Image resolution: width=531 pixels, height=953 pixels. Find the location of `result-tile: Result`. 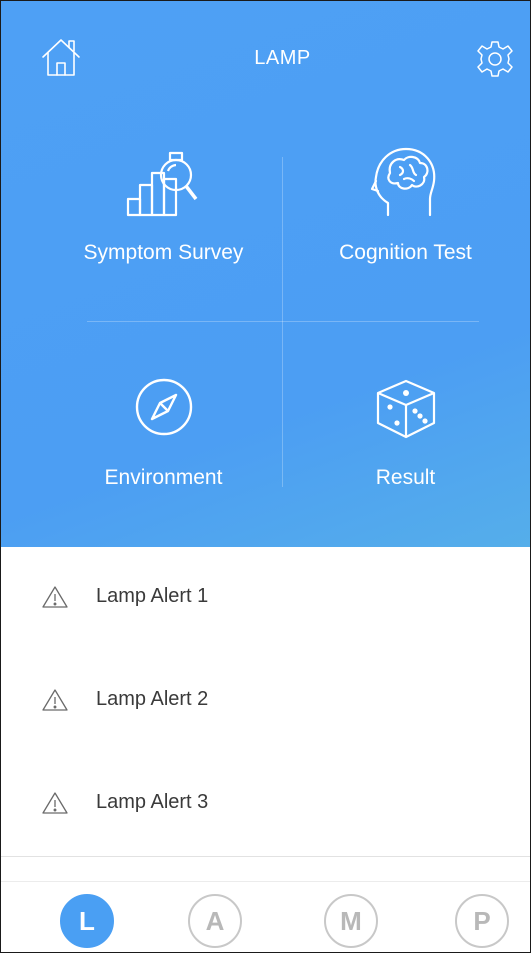

result-tile: Result is located at coordinates (404, 451).